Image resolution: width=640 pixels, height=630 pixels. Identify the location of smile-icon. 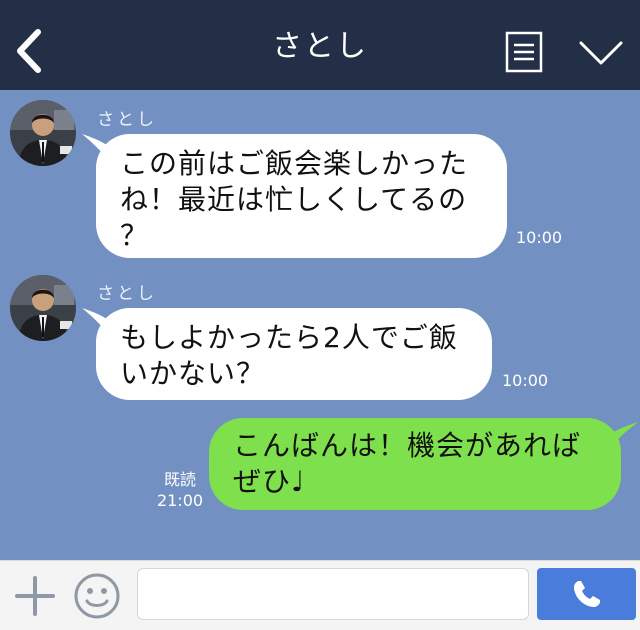
(97, 596).